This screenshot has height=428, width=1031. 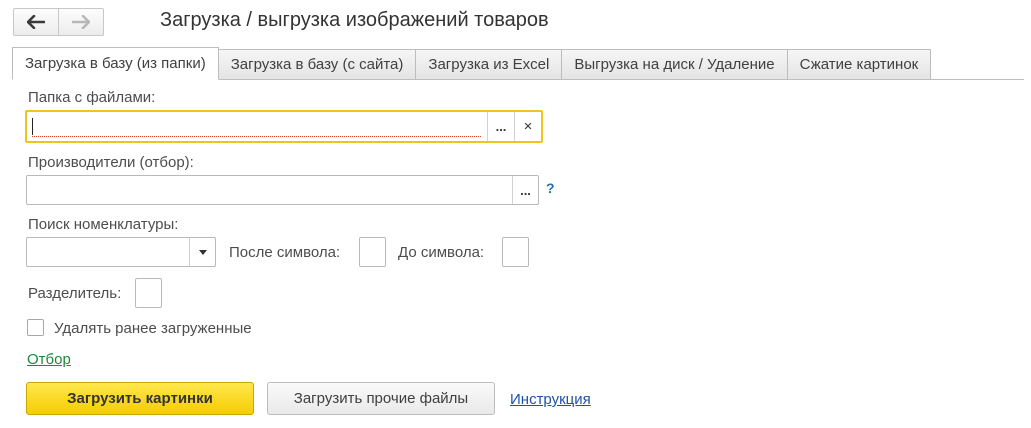 What do you see at coordinates (32, 126) in the screenshot?
I see `text-caret` at bounding box center [32, 126].